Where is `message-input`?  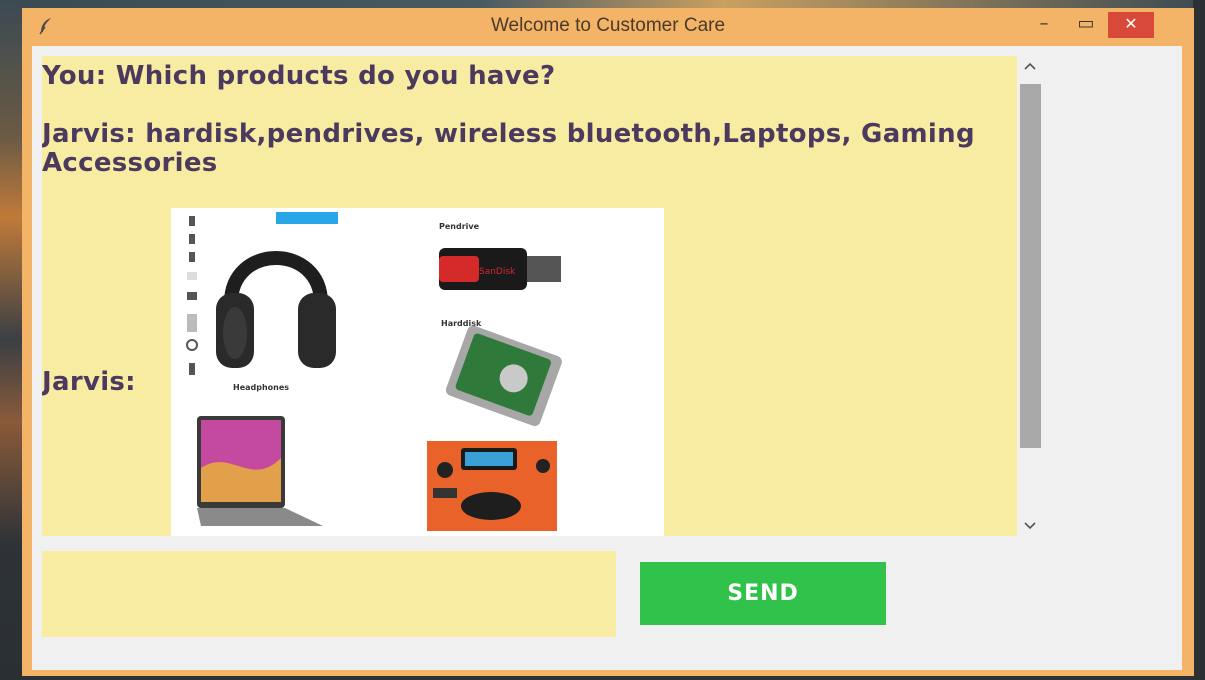
message-input is located at coordinates (329, 594).